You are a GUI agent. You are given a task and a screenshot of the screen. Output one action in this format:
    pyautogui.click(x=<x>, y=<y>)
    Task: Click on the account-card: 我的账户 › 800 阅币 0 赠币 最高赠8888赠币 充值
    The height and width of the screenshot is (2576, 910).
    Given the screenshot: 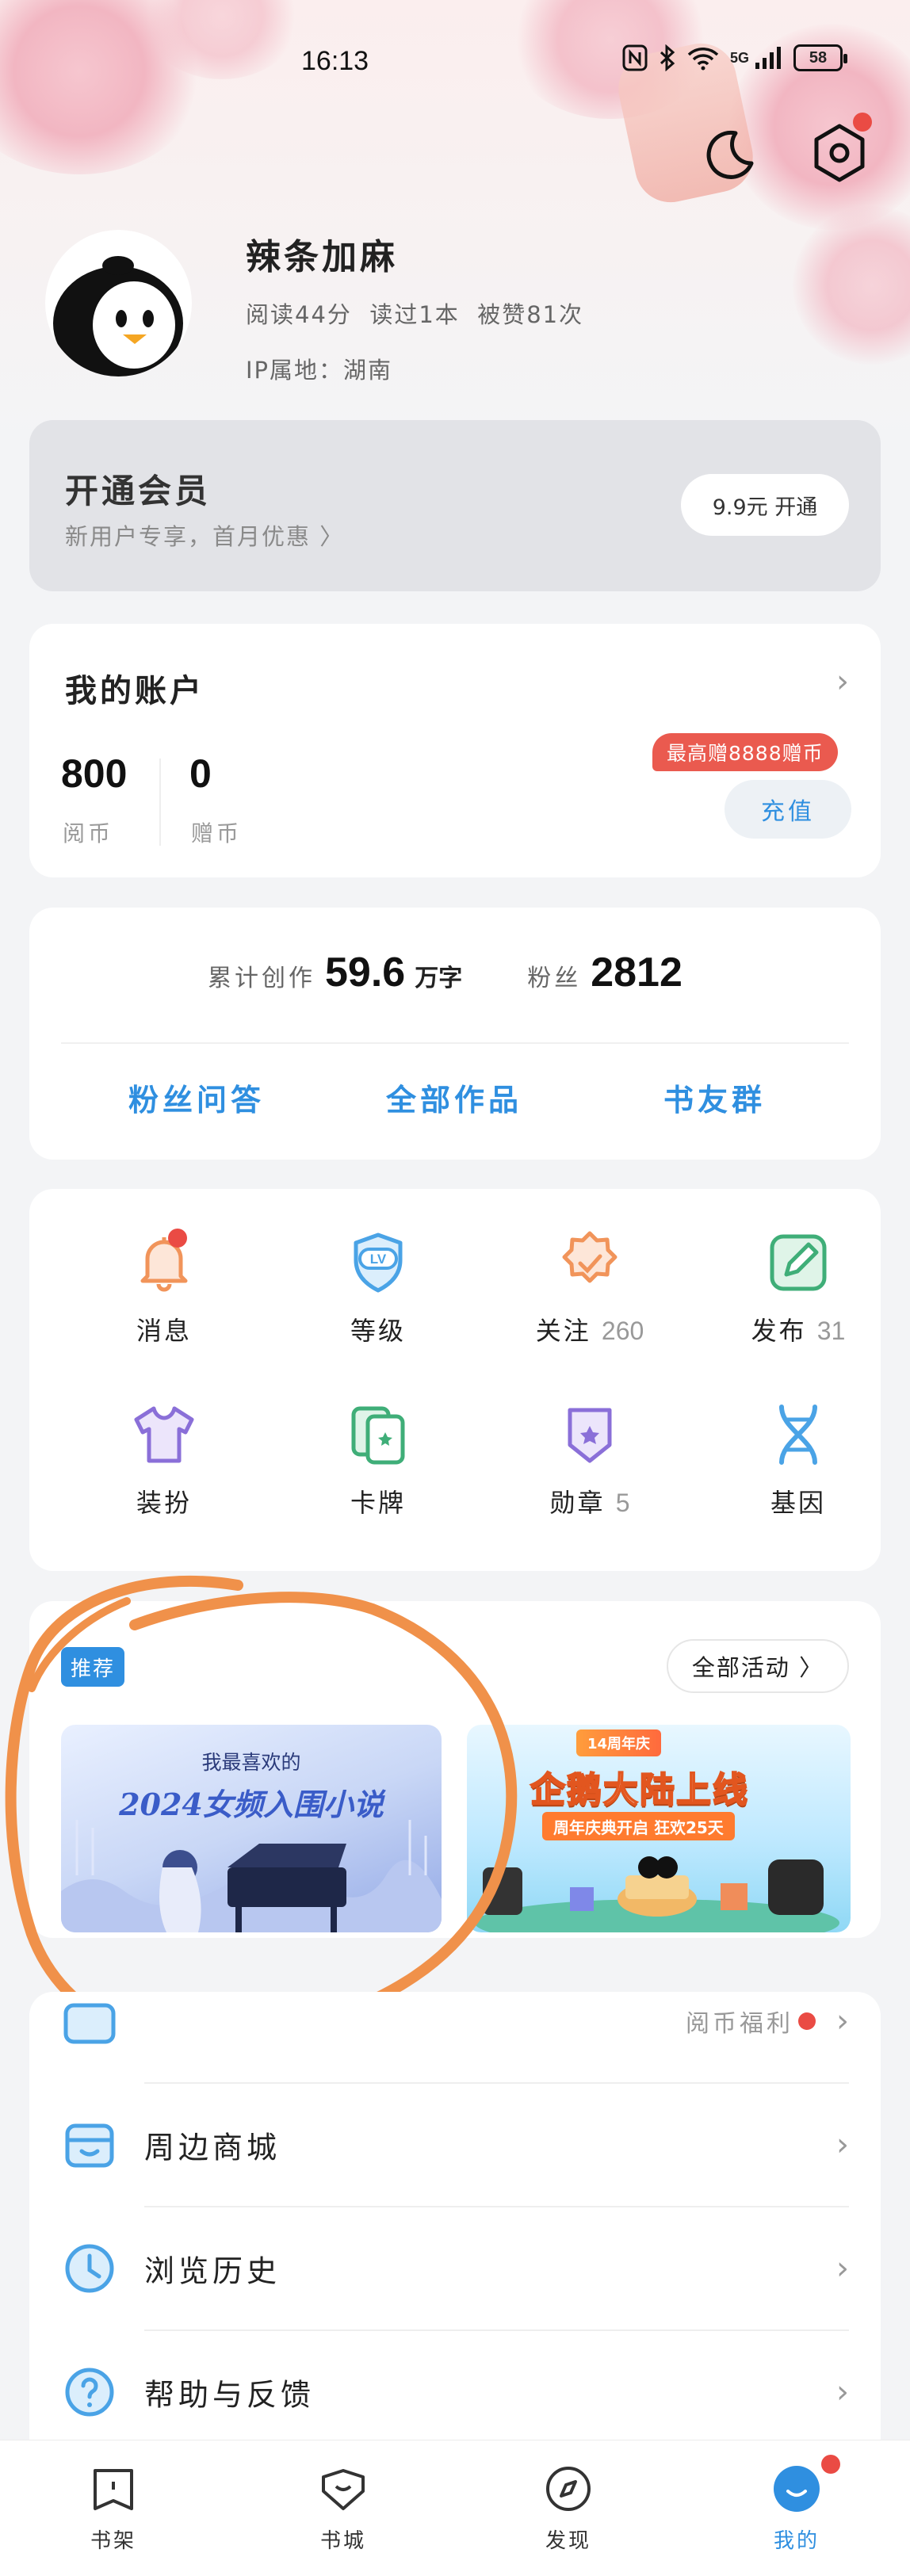 What is the action you would take?
    pyautogui.click(x=455, y=750)
    